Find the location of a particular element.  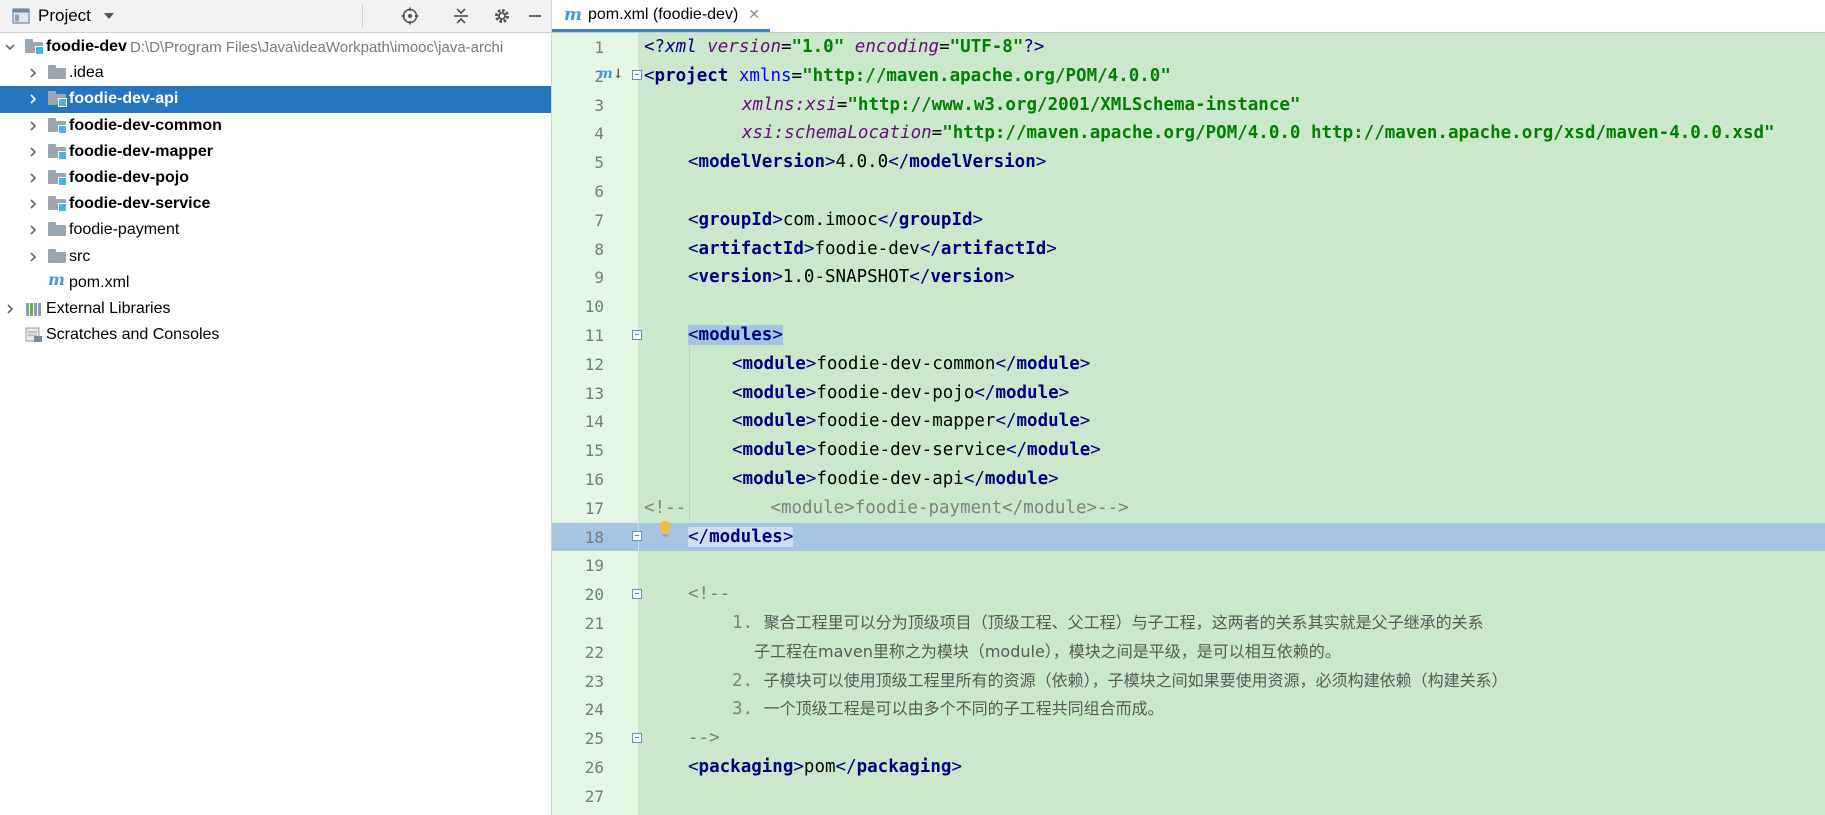

line-number-text: 9 is located at coordinates (599, 278).